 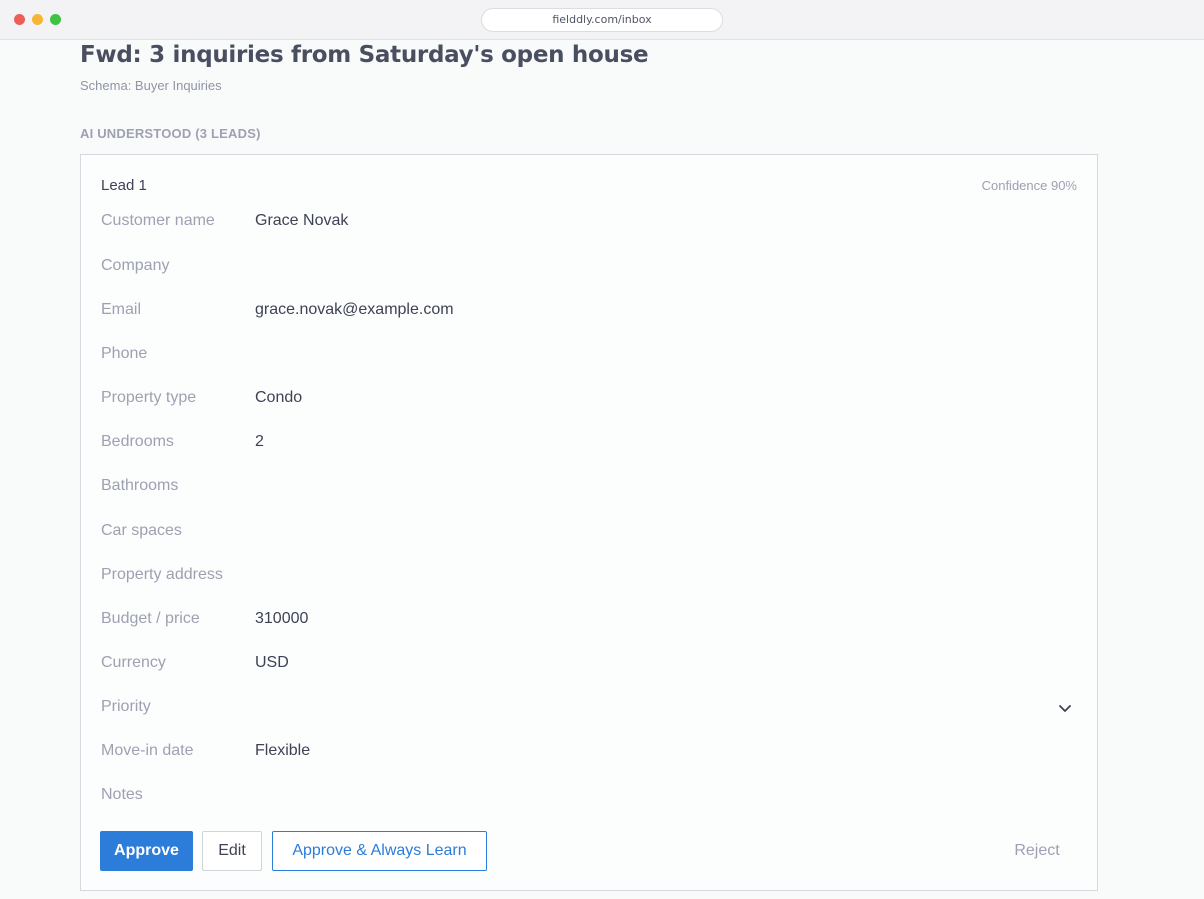 I want to click on field-label: Notes, so click(x=122, y=794).